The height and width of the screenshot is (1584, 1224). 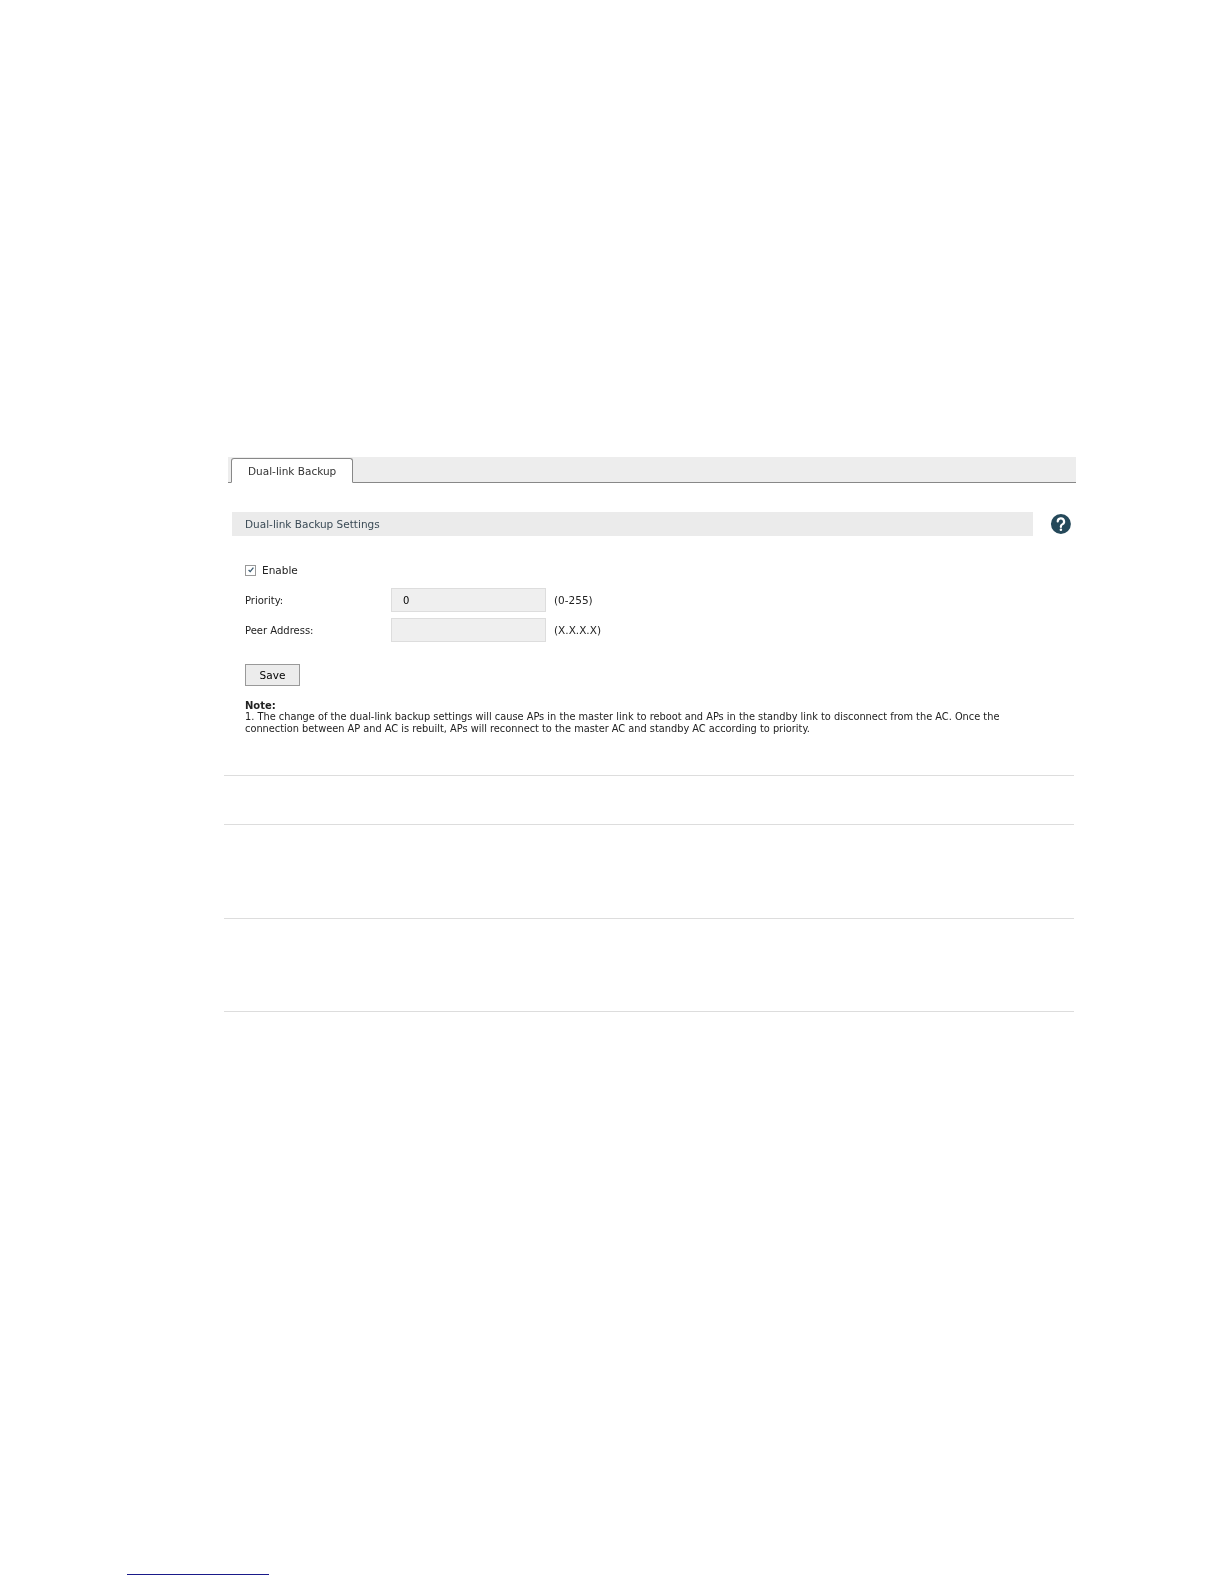 I want to click on help-icon, so click(x=1061, y=524).